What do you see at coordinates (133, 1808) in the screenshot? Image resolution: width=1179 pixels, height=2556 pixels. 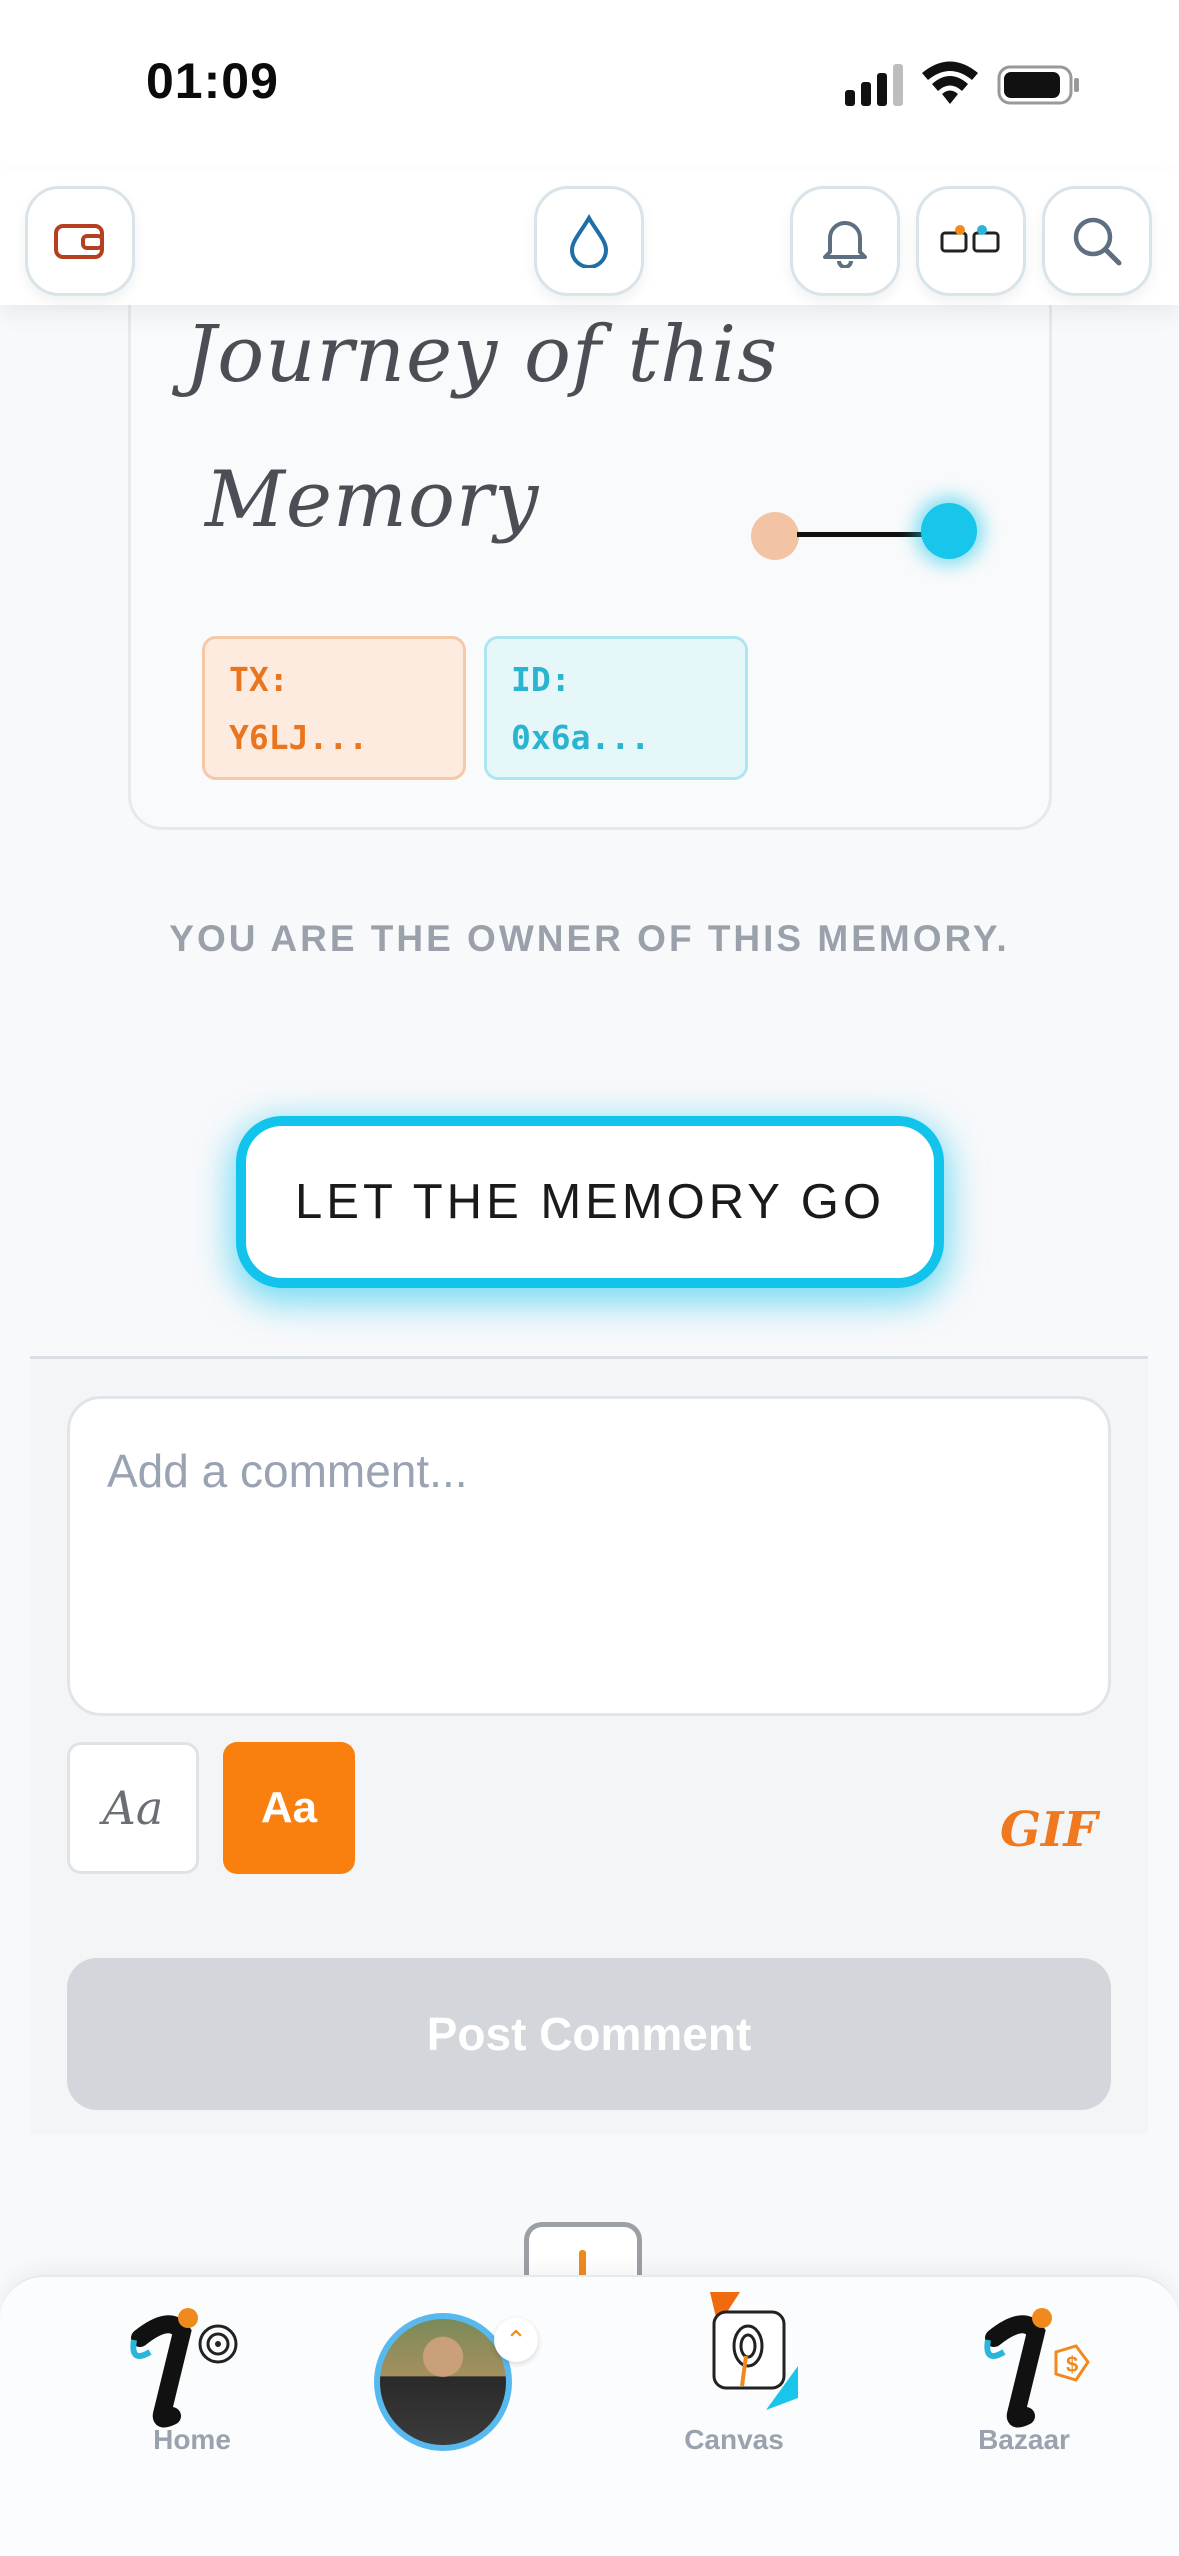 I see `font-script-button: Aa` at bounding box center [133, 1808].